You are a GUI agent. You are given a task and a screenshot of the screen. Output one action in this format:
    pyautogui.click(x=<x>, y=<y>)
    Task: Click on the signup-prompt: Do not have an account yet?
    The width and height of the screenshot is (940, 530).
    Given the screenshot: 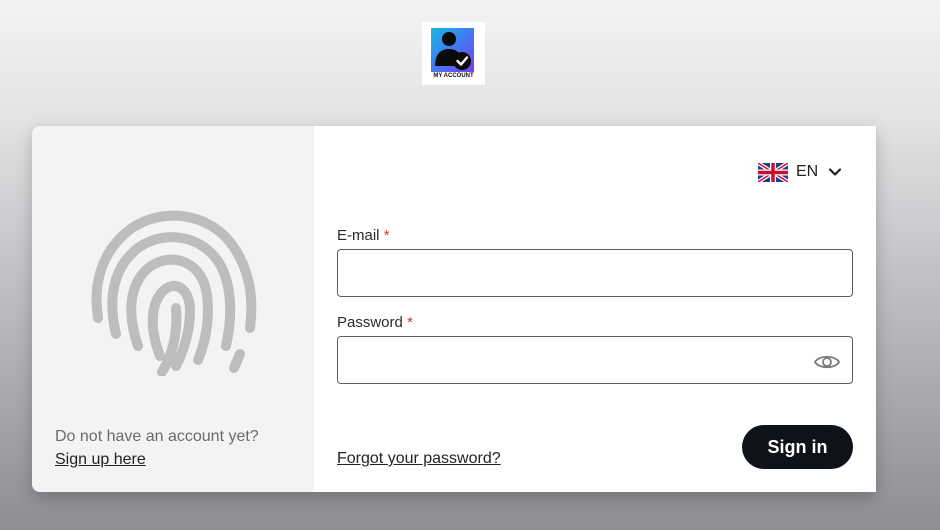 What is the action you would take?
    pyautogui.click(x=157, y=436)
    